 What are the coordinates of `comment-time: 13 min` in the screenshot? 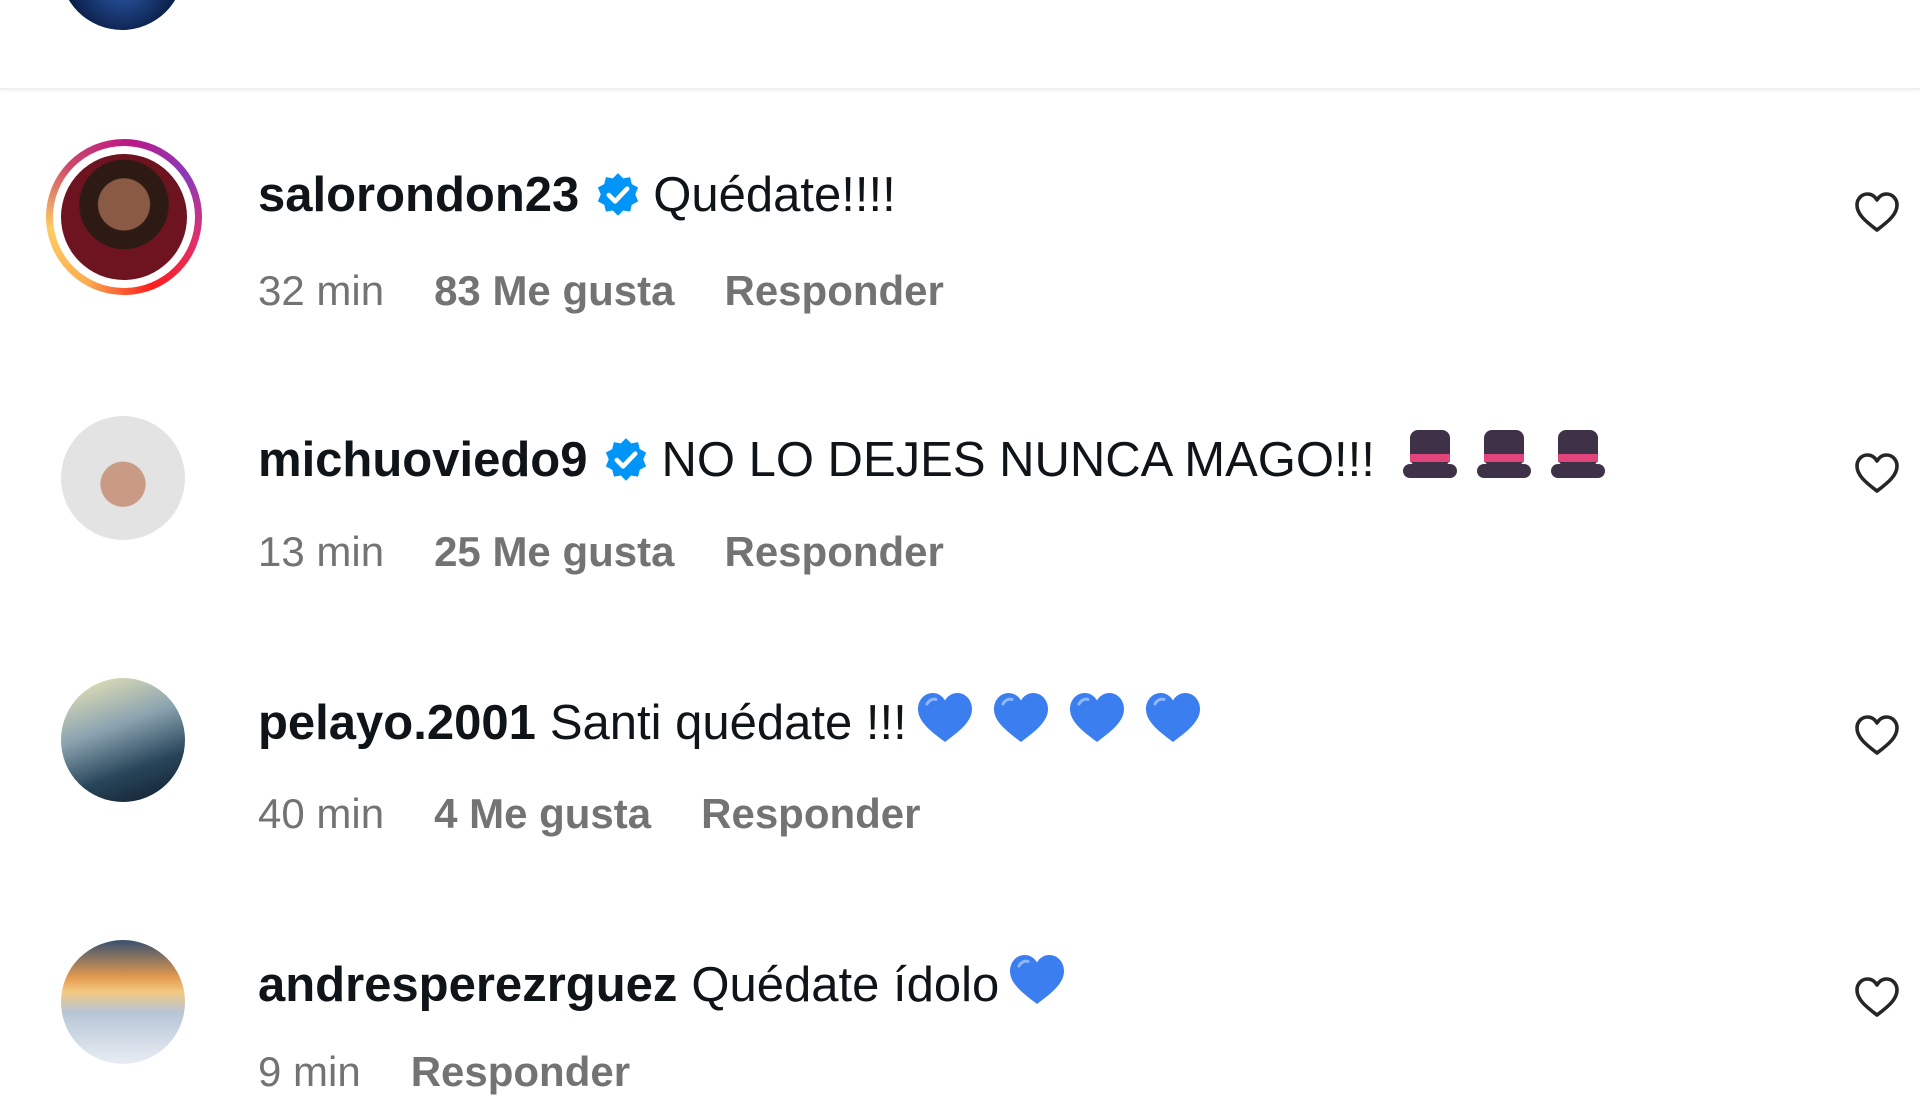 It's located at (321, 552).